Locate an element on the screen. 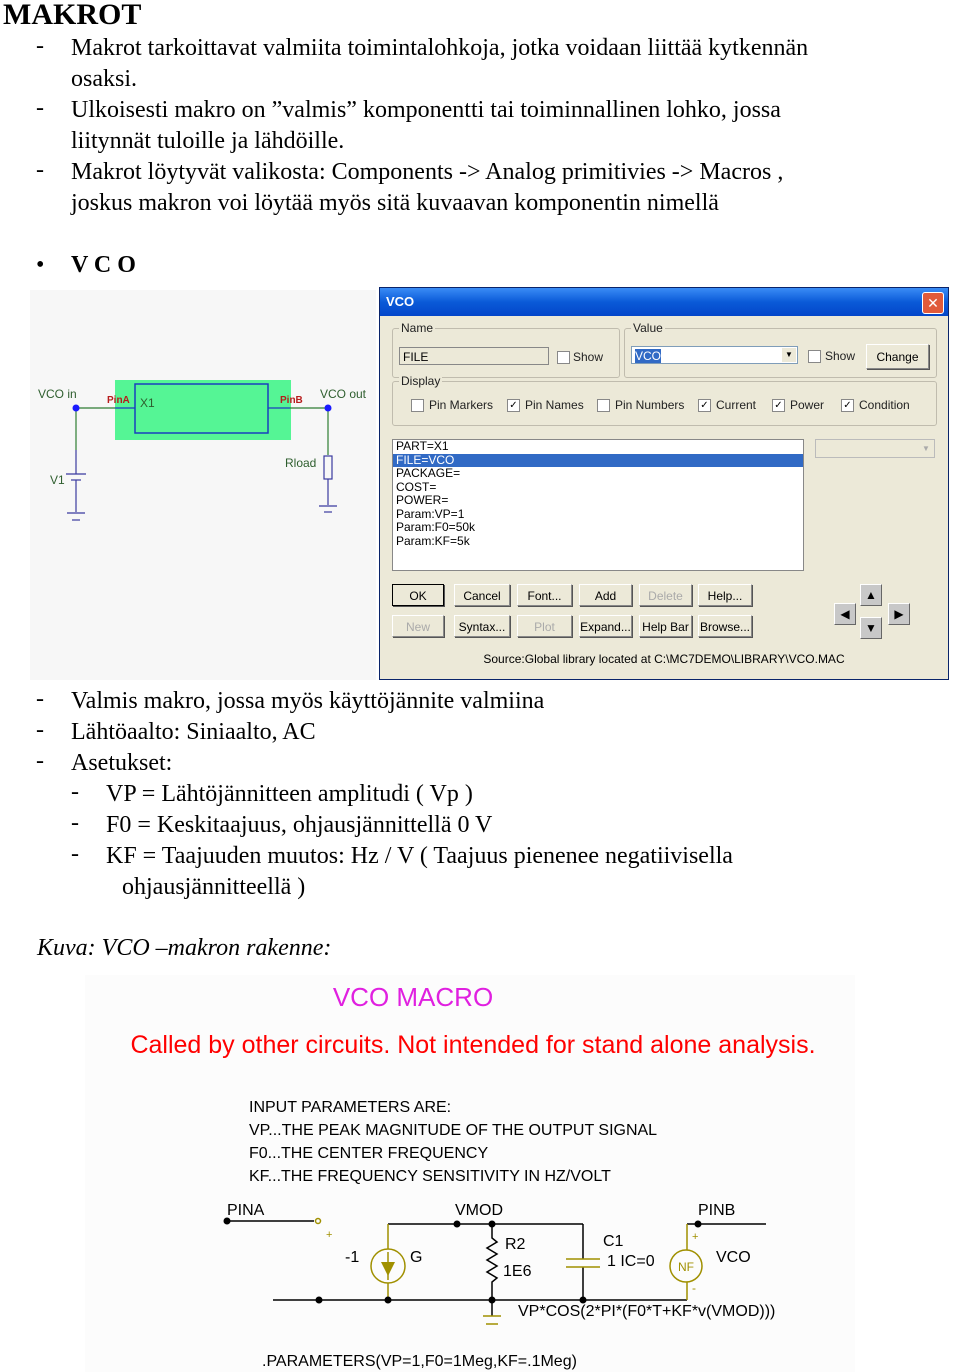  checkbox-label: Pin Names is located at coordinates (554, 405).